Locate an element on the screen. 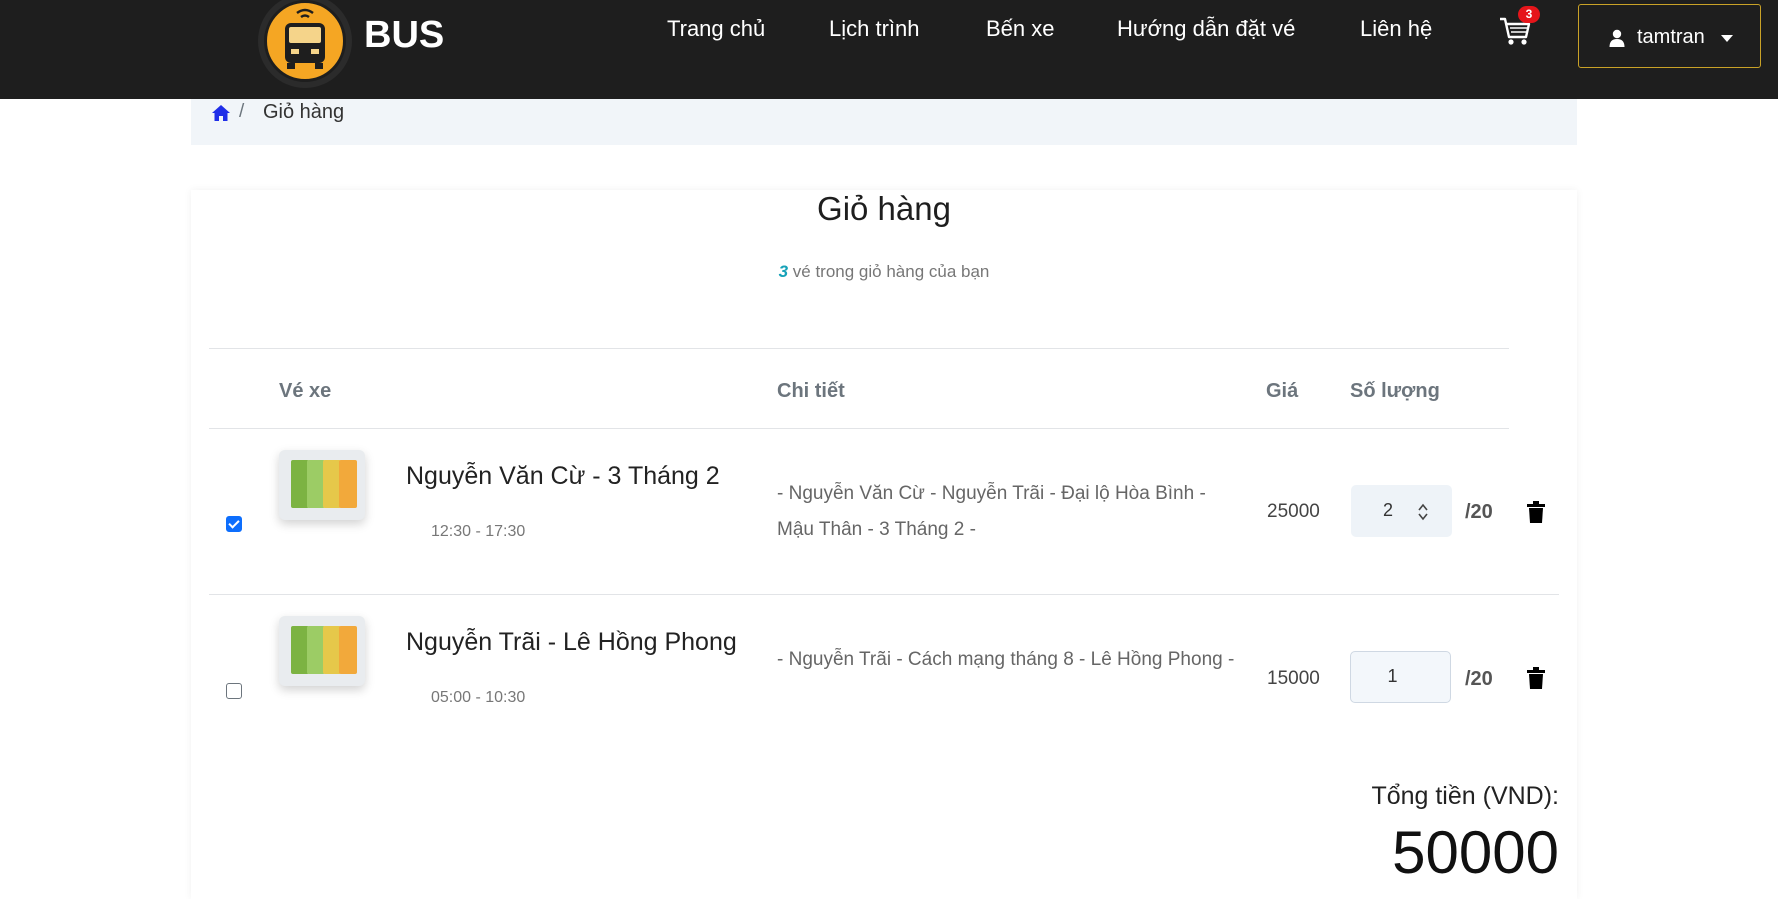 The width and height of the screenshot is (1778, 899). nav-guide: Hướng dẫn đặt vé is located at coordinates (1206, 29).